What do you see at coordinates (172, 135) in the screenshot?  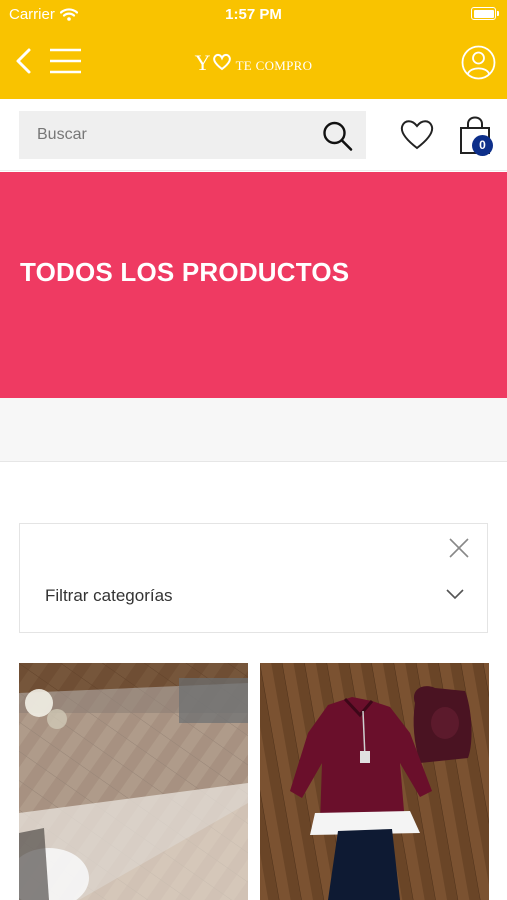 I see `search-input` at bounding box center [172, 135].